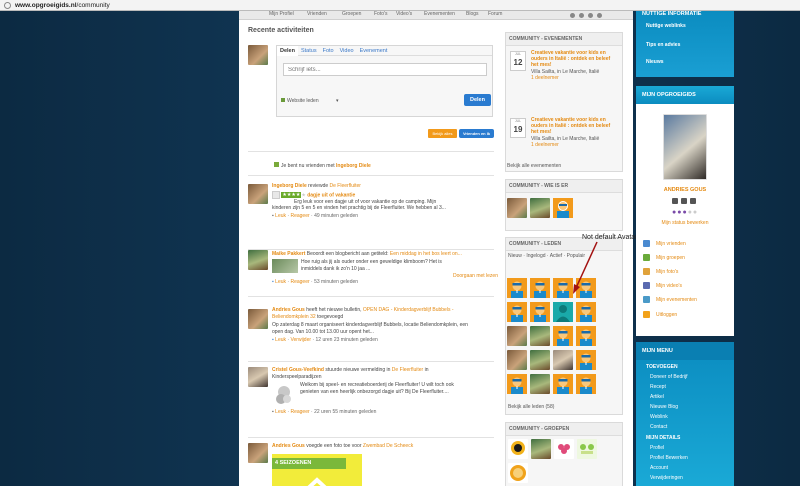  Describe the element at coordinates (385, 69) in the screenshot. I see `status-input` at that location.